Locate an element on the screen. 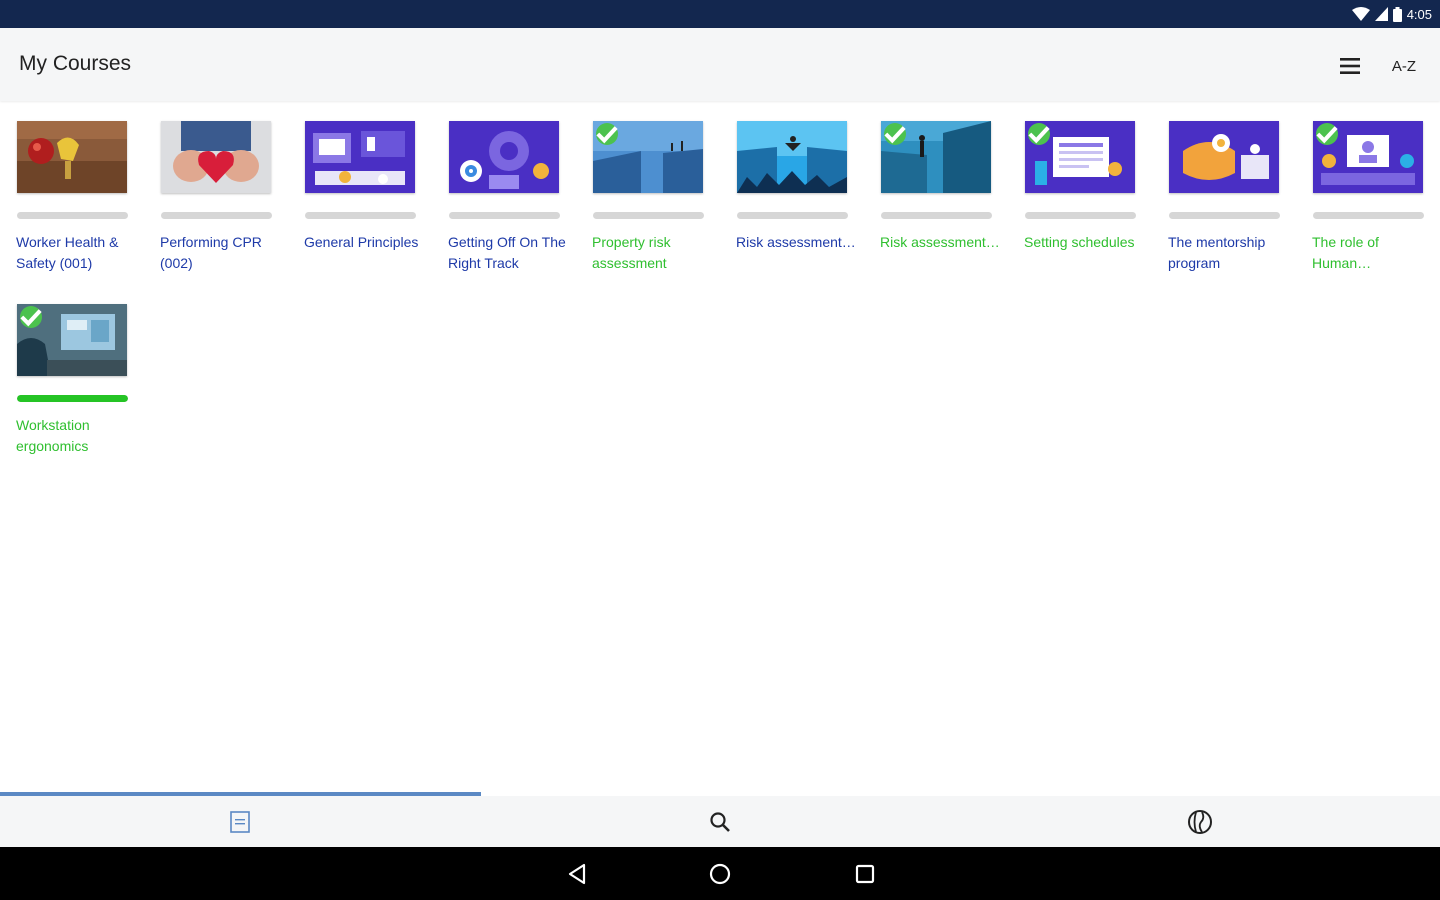 This screenshot has height=900, width=1440. menu-button is located at coordinates (1350, 66).